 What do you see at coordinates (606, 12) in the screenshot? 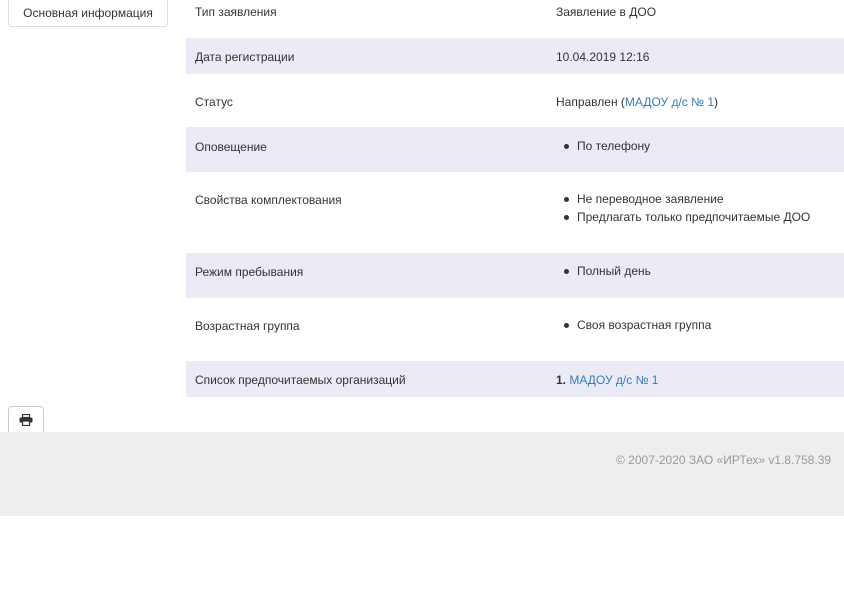
I see `application-type-value: Заявление в ДОО` at bounding box center [606, 12].